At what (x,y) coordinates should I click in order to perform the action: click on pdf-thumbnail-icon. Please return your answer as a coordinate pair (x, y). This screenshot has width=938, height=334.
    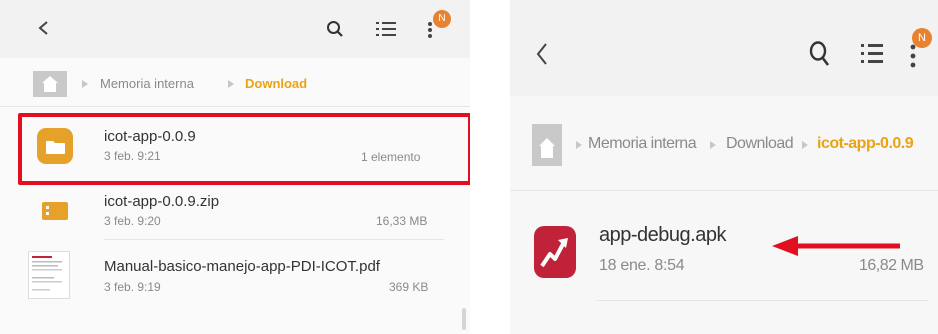
    Looking at the image, I should click on (49, 275).